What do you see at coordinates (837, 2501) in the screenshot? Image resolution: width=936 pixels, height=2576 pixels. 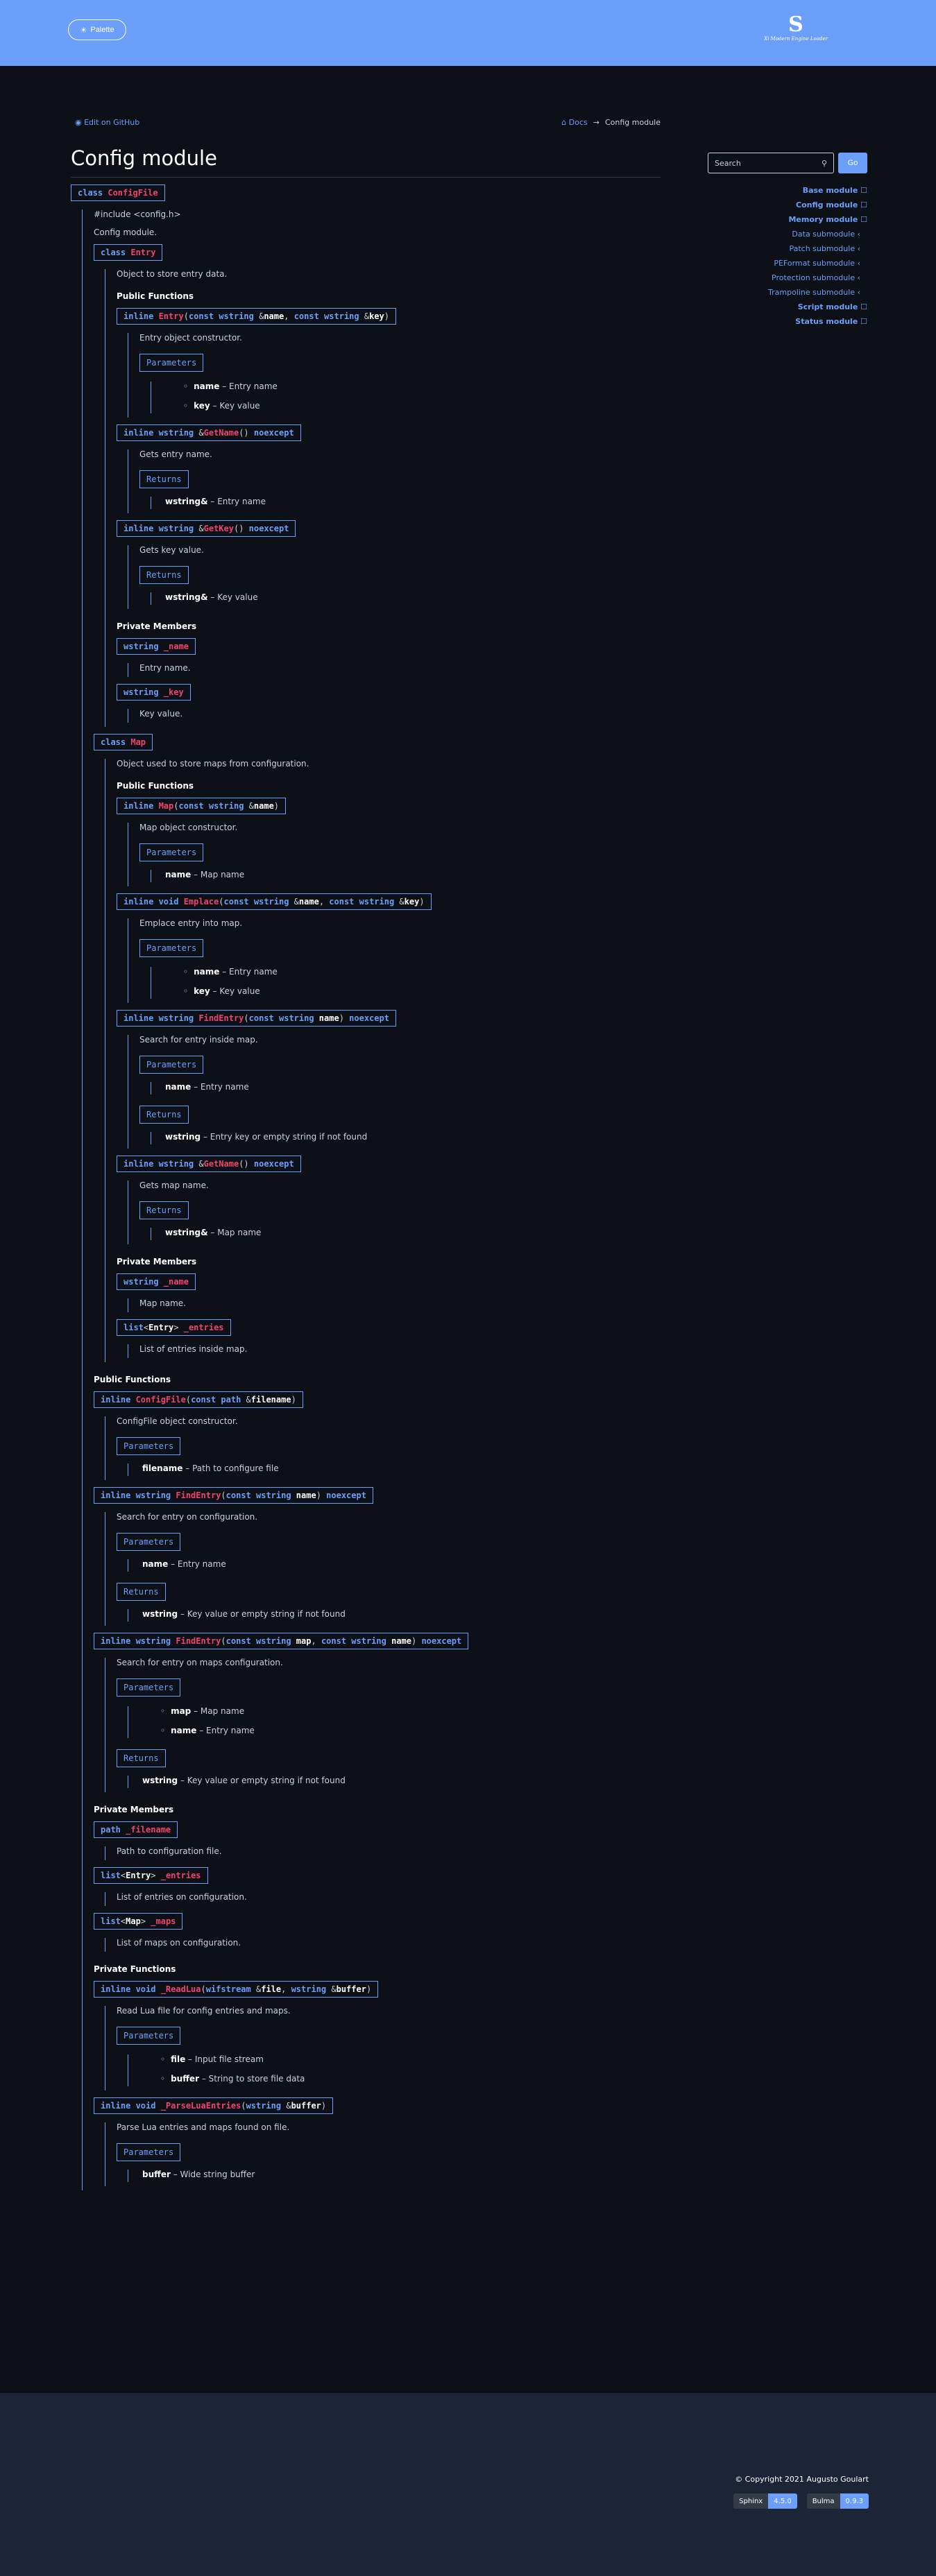 I see `bulma-badge: Bulma 0.9.3` at bounding box center [837, 2501].